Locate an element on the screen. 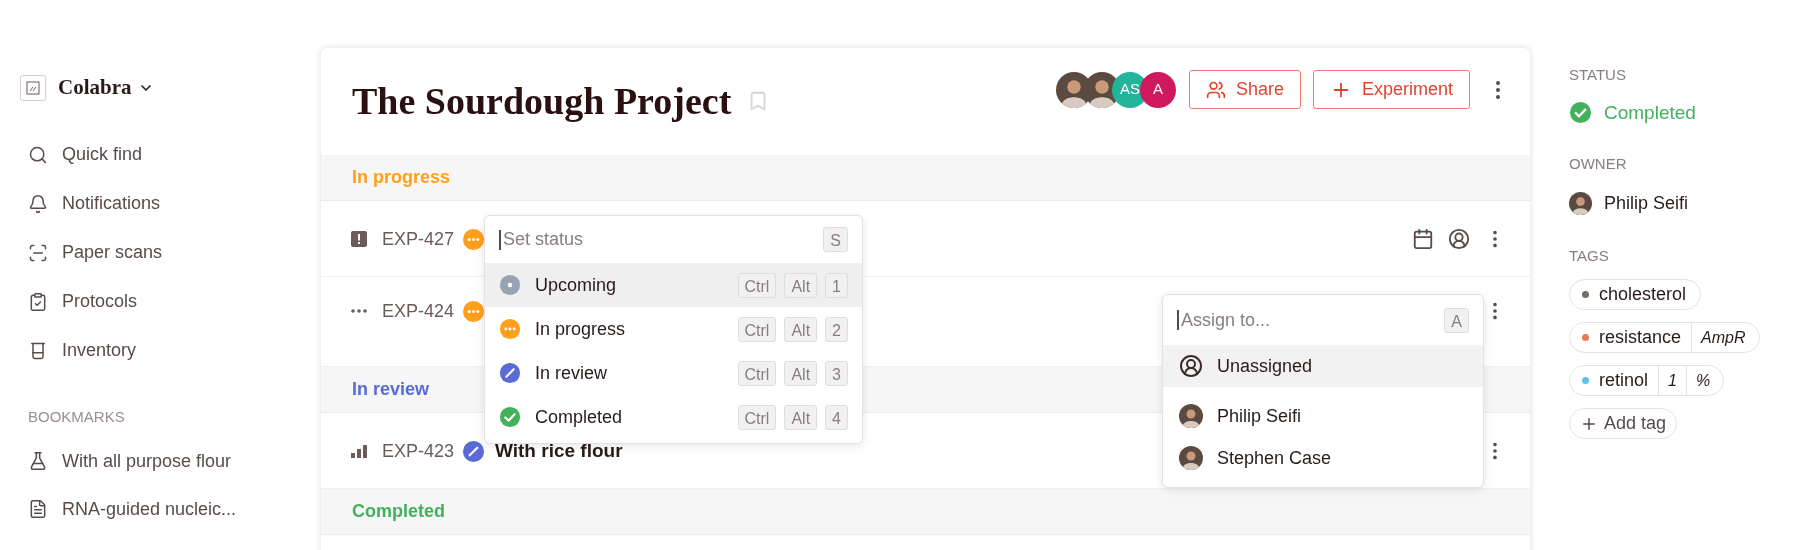  experiment-title: With rice flour is located at coordinates (559, 451).